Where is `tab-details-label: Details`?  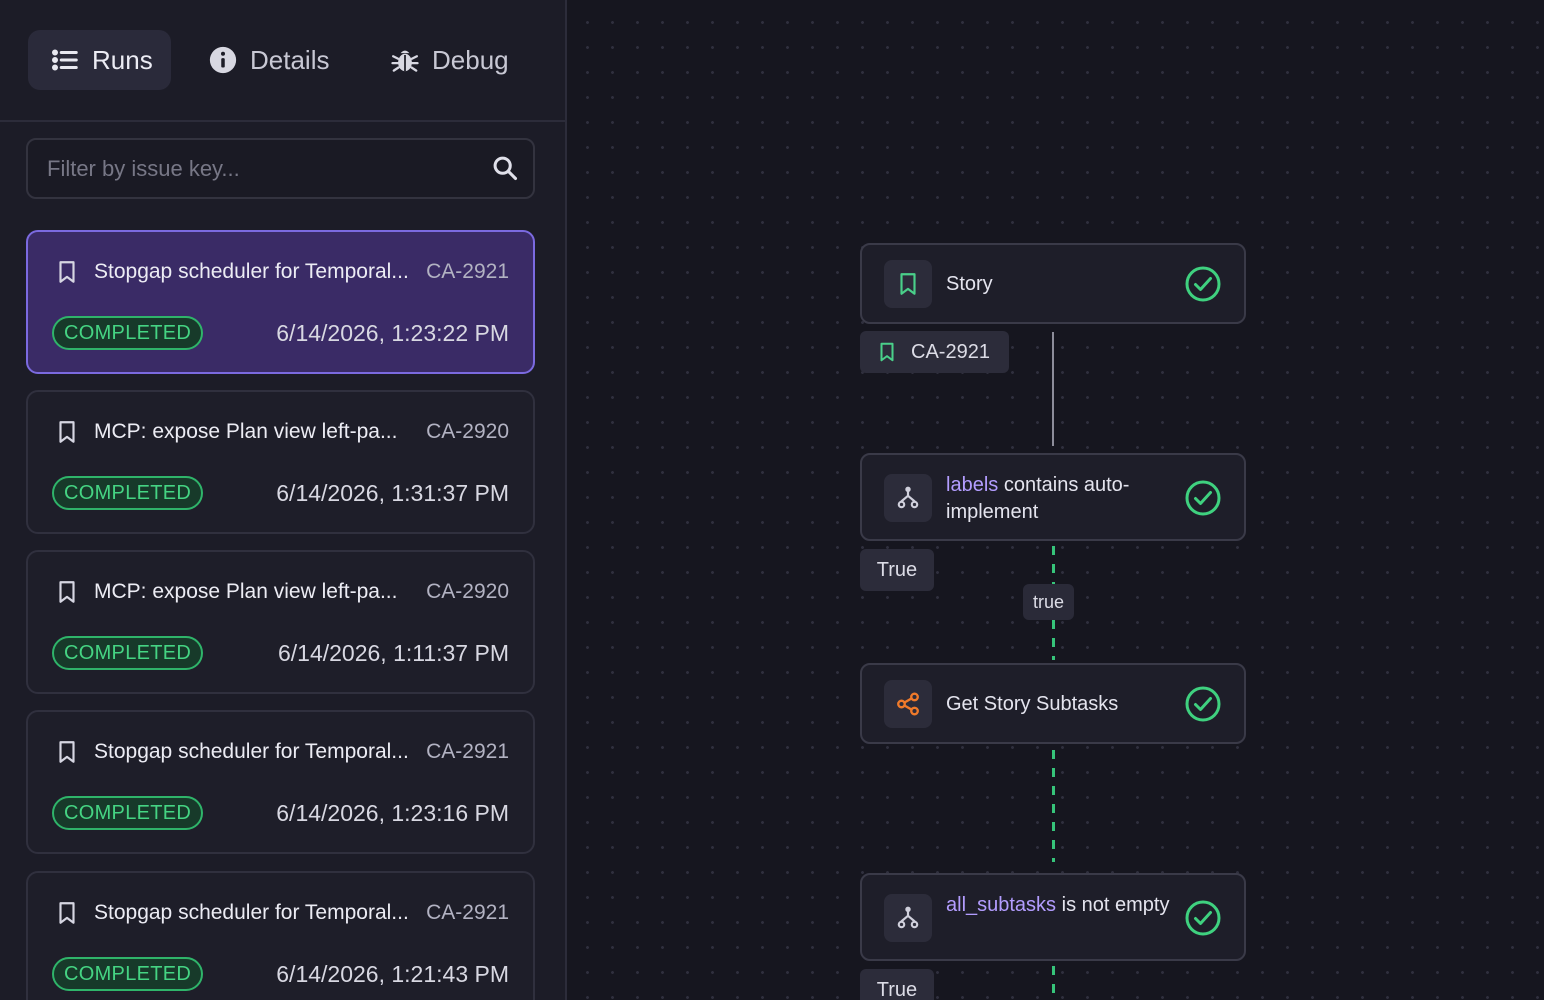 tab-details-label: Details is located at coordinates (290, 59).